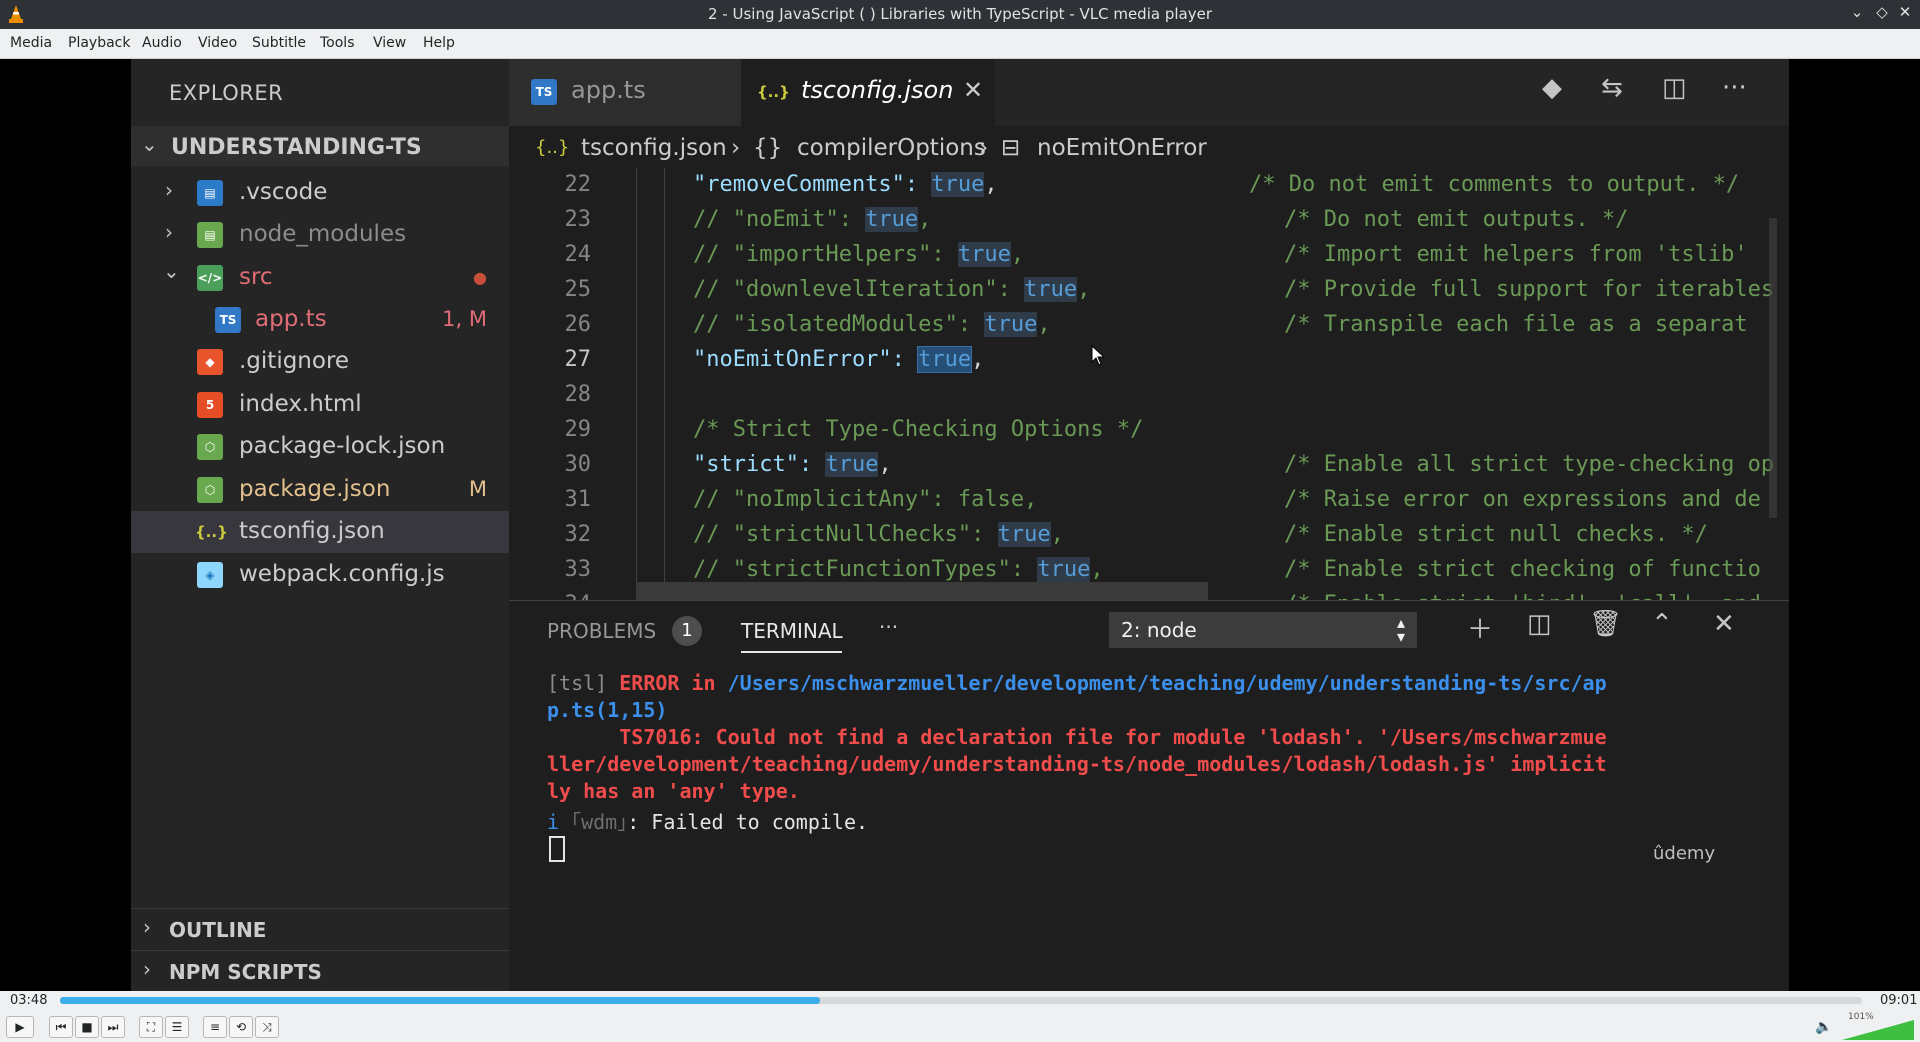  Describe the element at coordinates (99, 43) in the screenshot. I see `menu-playback: Playback` at that location.